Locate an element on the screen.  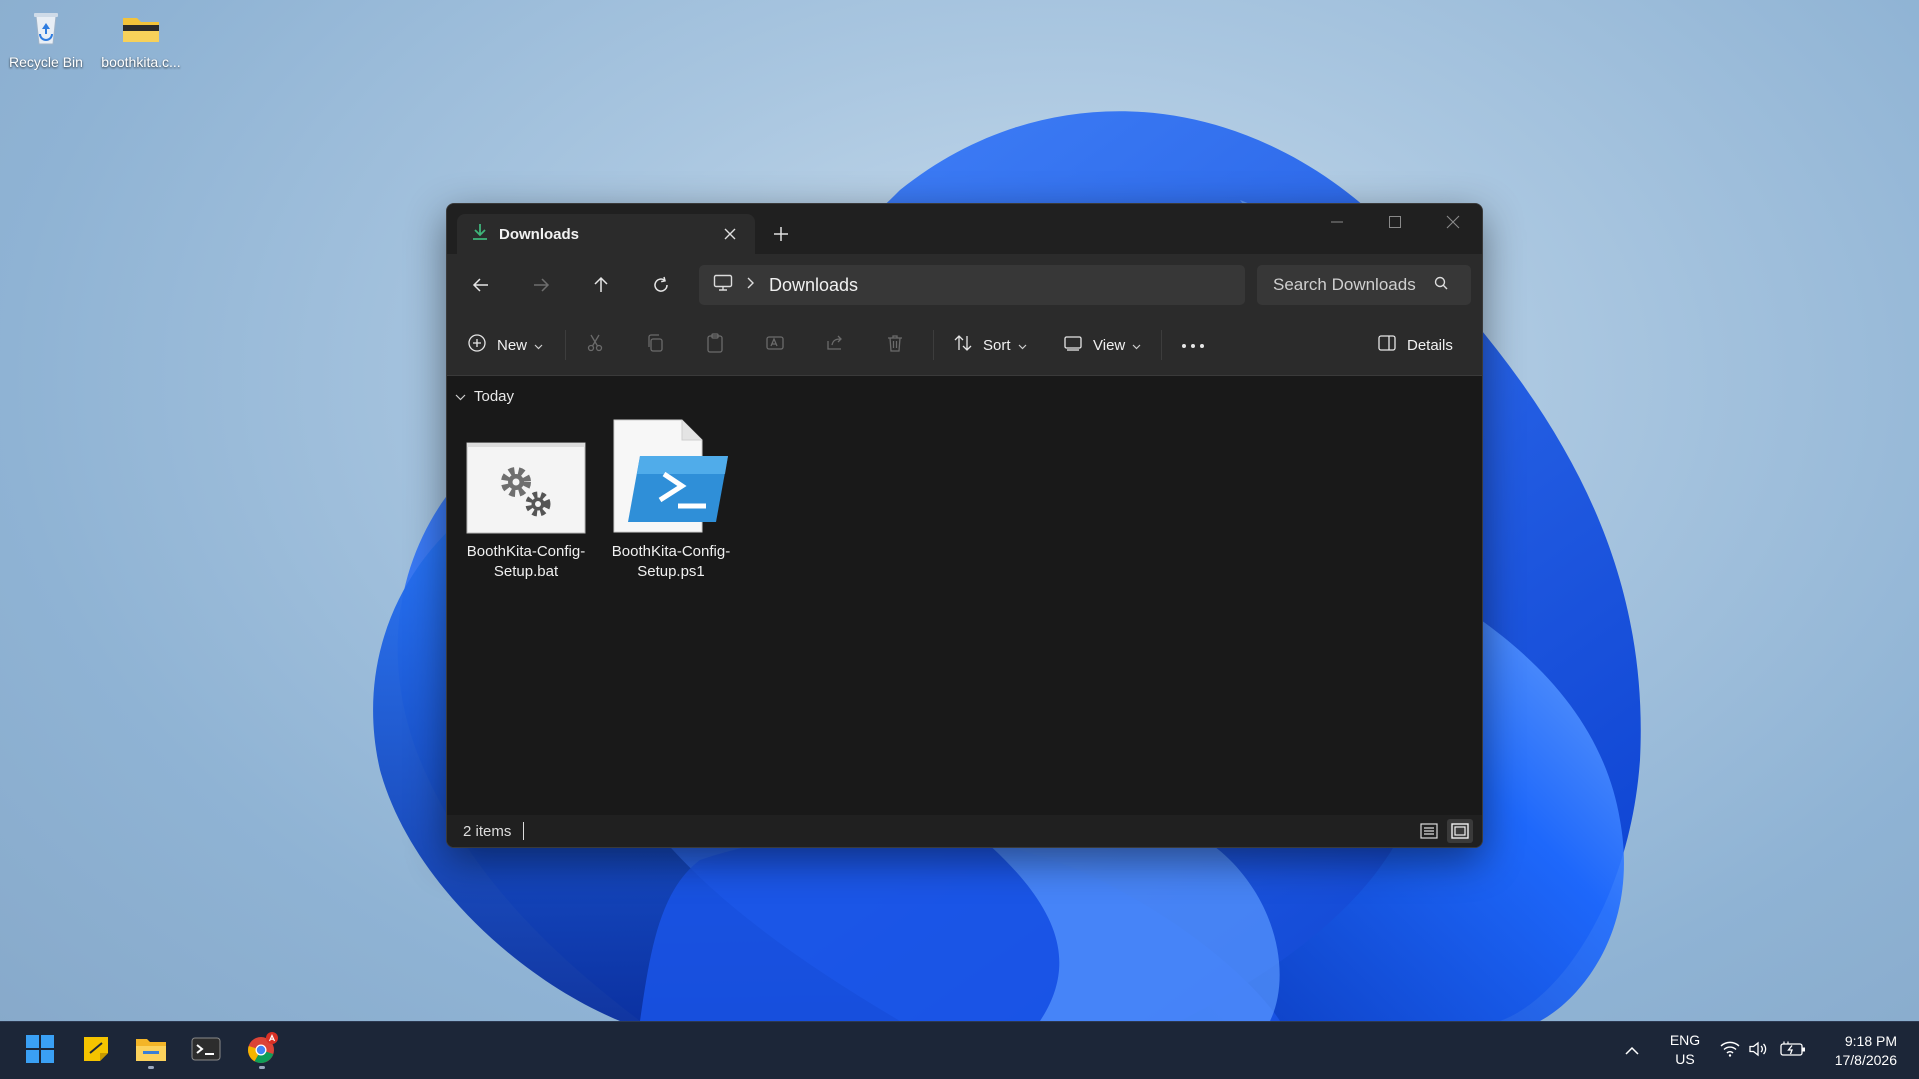
view-icon is located at coordinates (1073, 345).